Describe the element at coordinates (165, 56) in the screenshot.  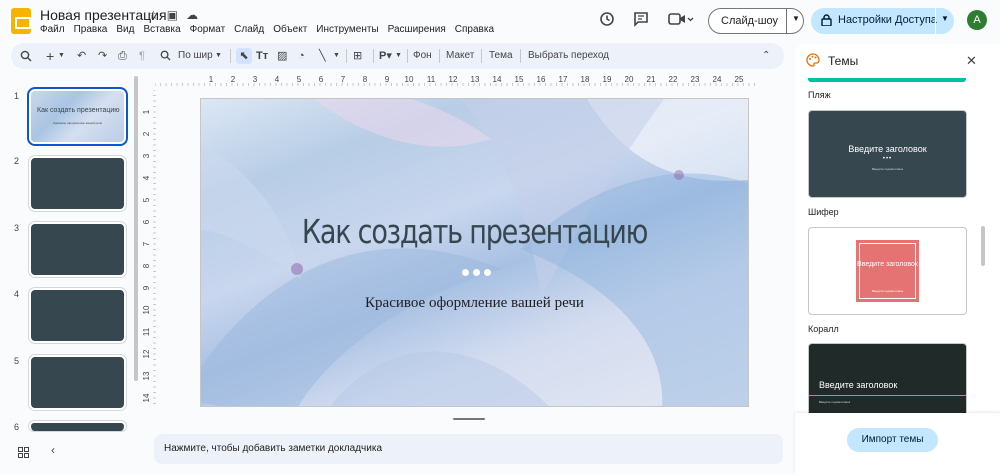
I see `zoom-icon` at that location.